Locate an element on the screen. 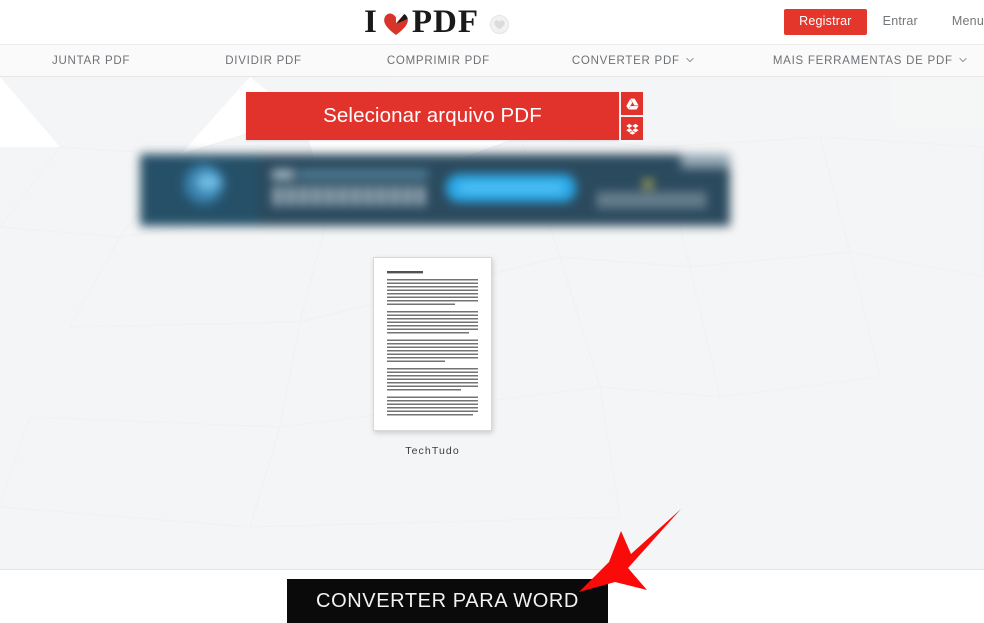  heart-icon is located at coordinates (396, 24).